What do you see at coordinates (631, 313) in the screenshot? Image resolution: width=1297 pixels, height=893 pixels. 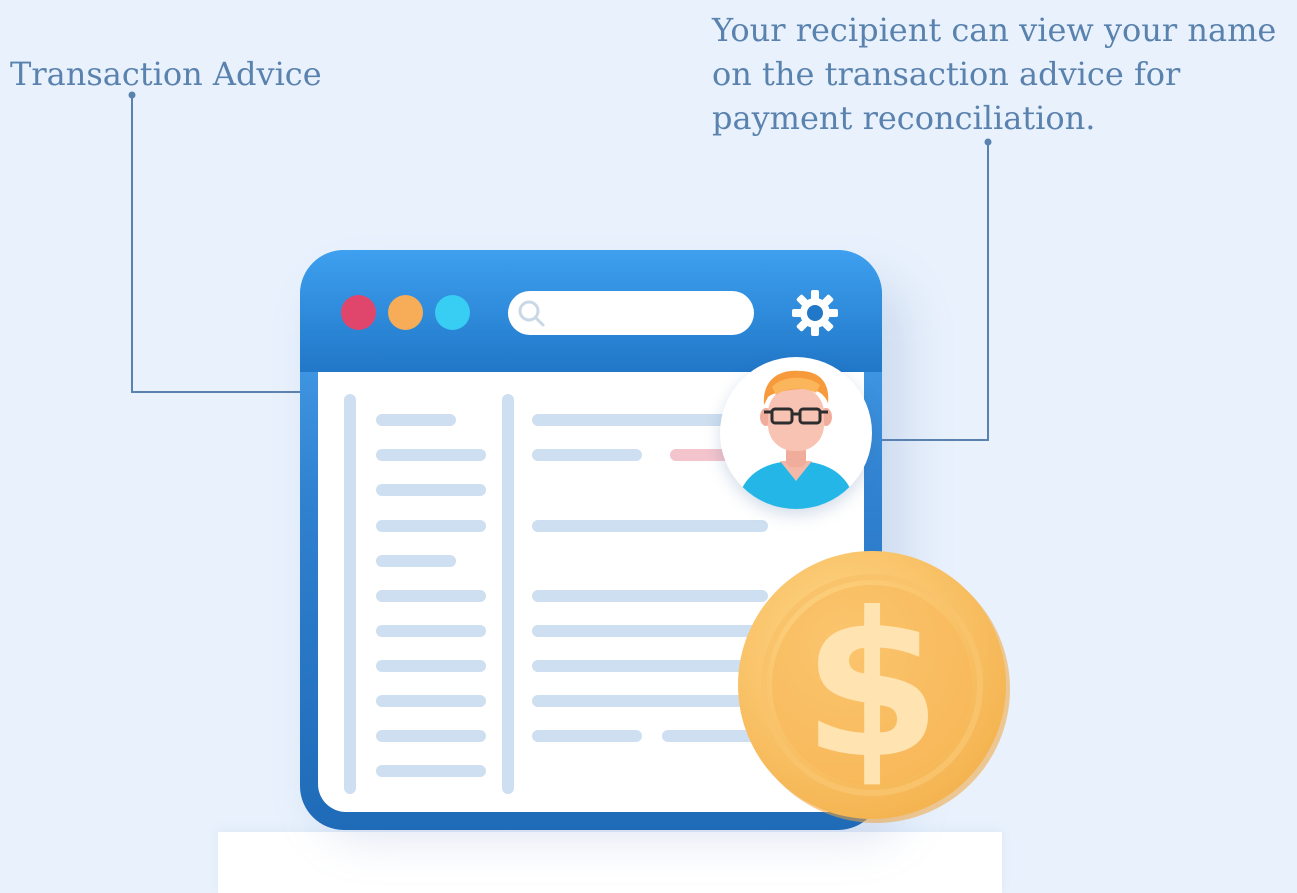 I see `search-bar` at bounding box center [631, 313].